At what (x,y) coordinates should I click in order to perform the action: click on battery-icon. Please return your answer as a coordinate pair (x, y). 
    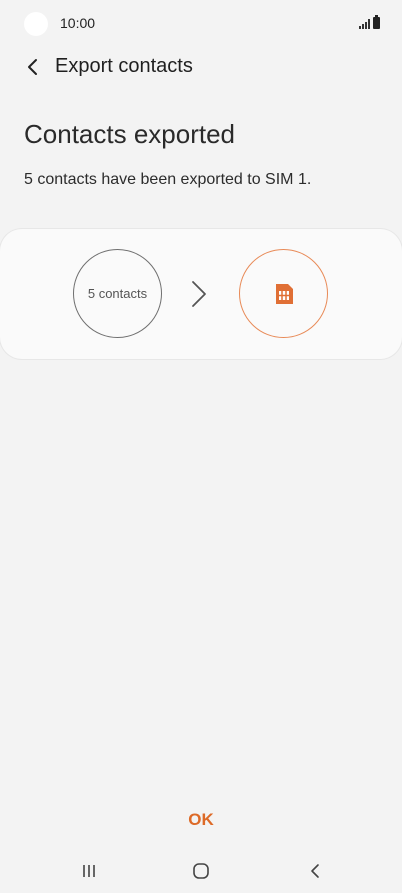
    Looking at the image, I should click on (376, 22).